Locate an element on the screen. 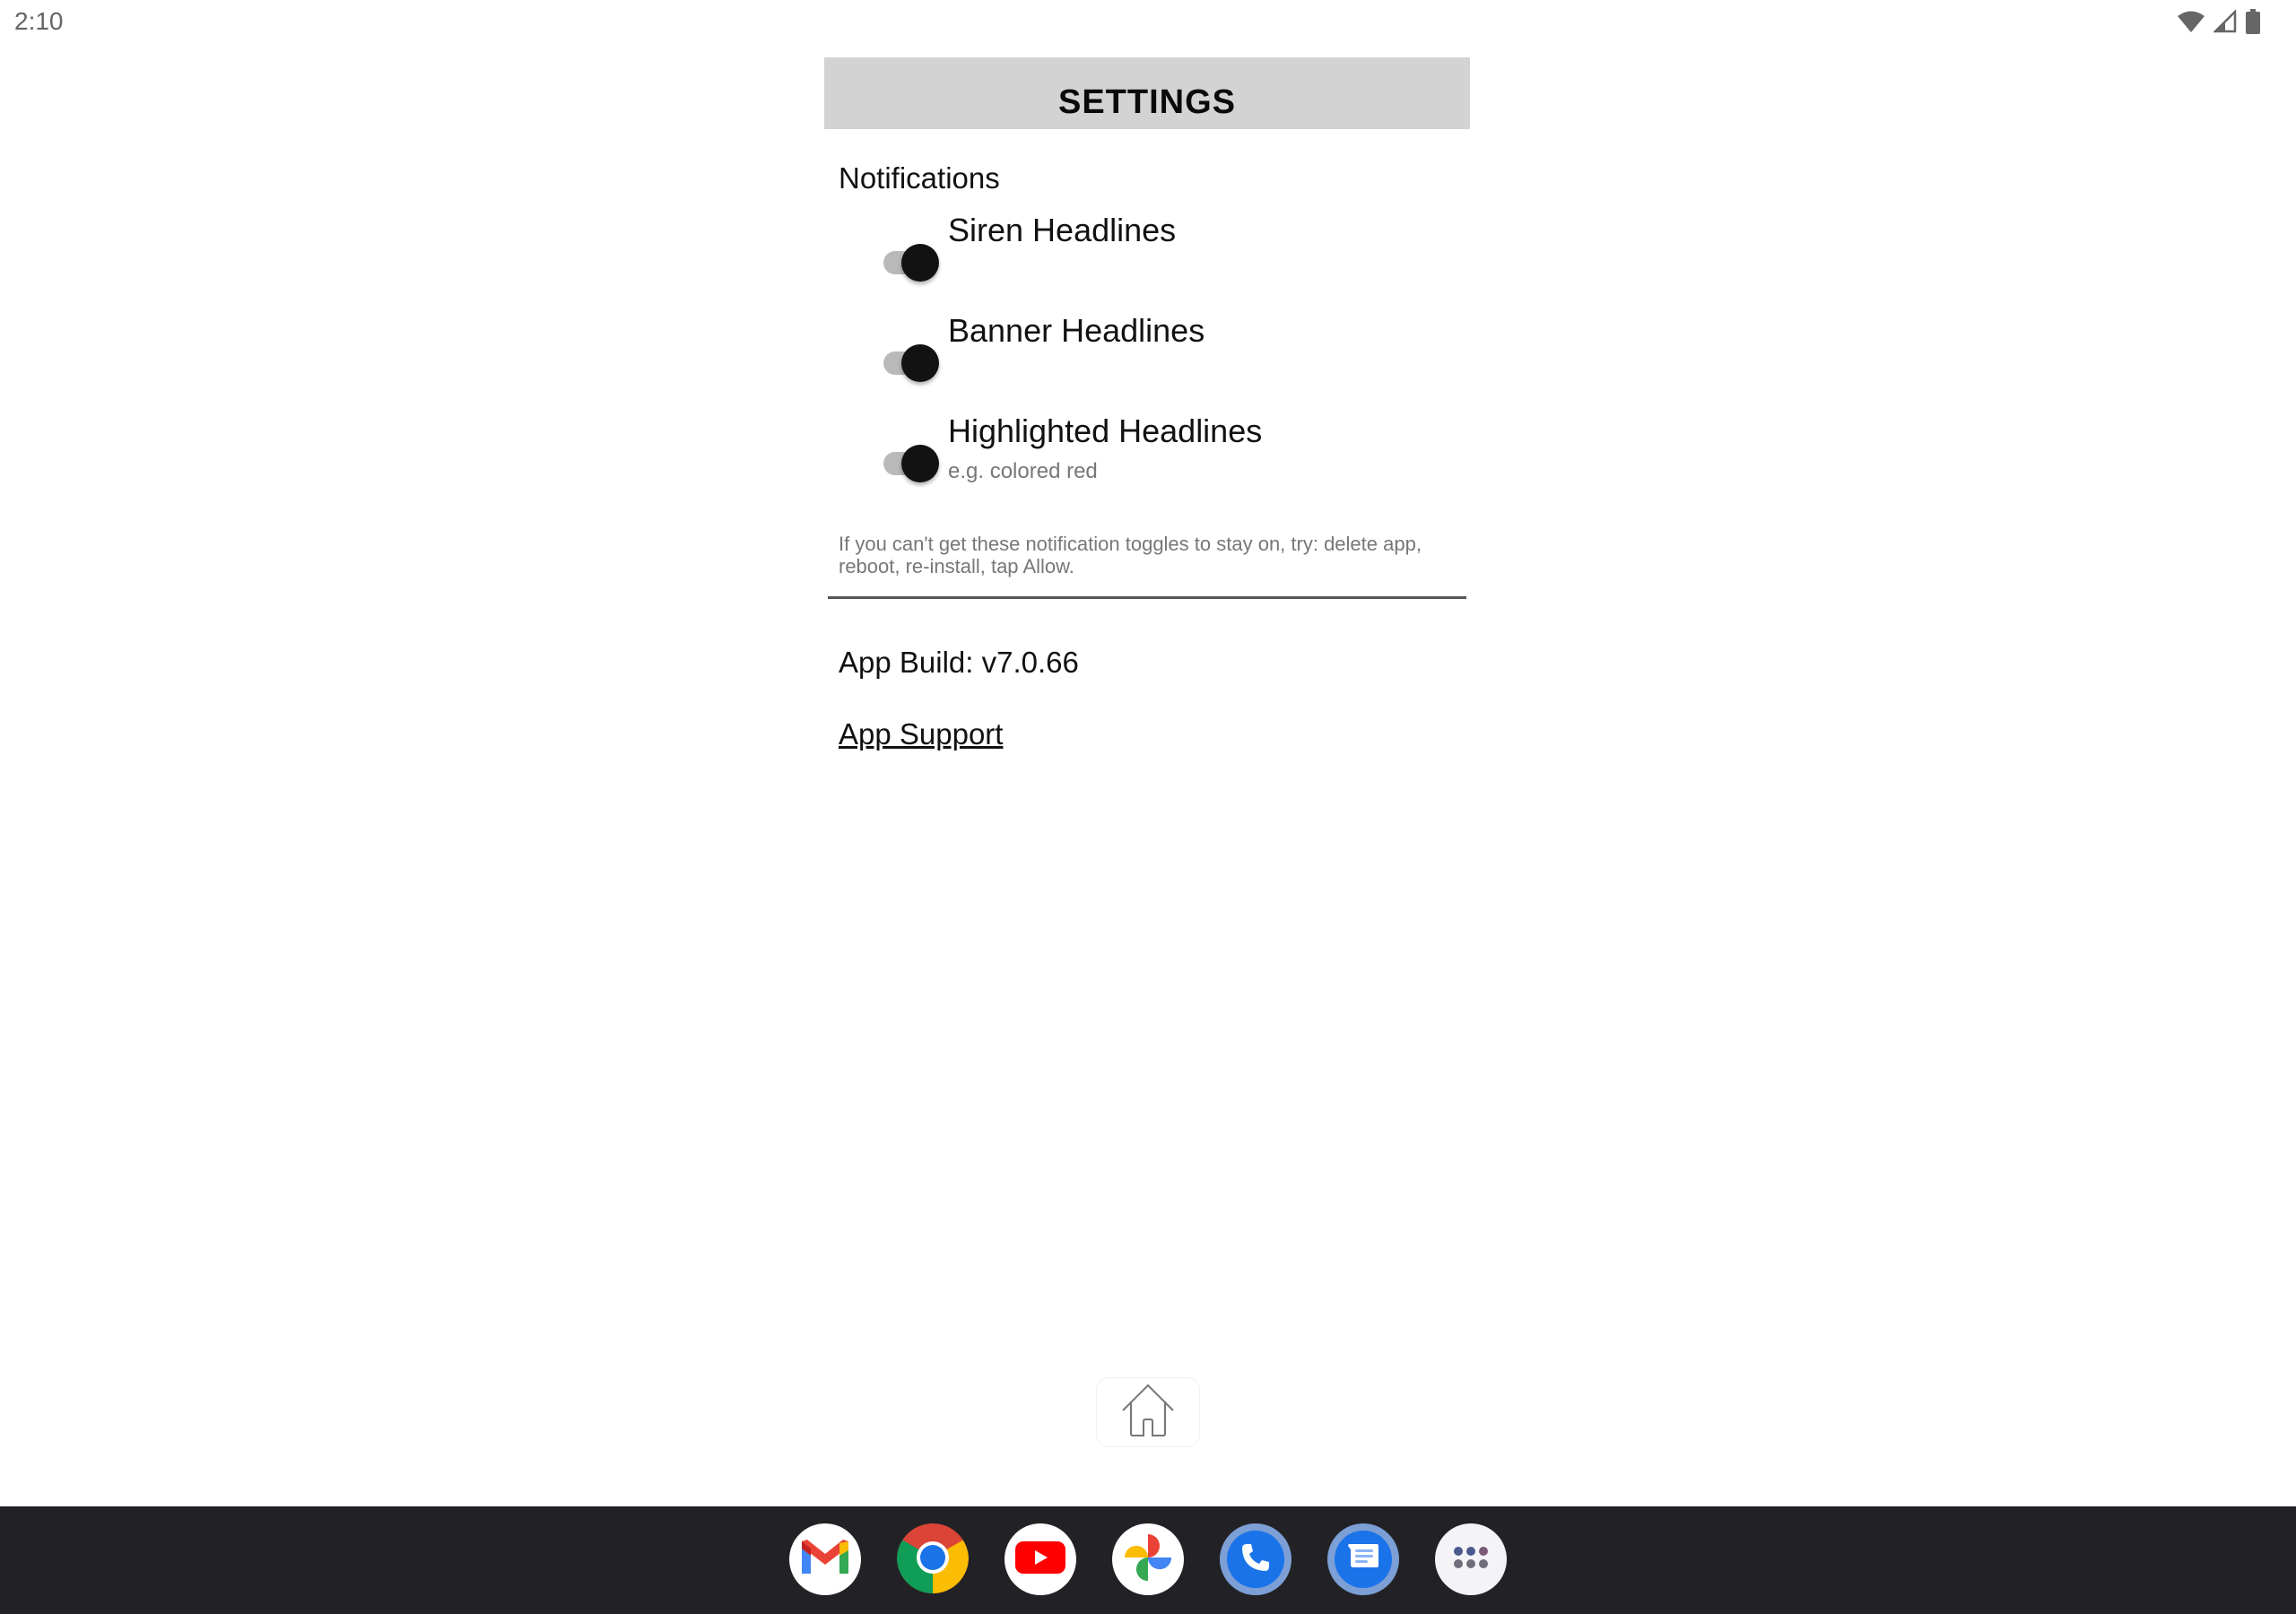 This screenshot has height=1614, width=2296. status-time: 2:10 is located at coordinates (39, 21).